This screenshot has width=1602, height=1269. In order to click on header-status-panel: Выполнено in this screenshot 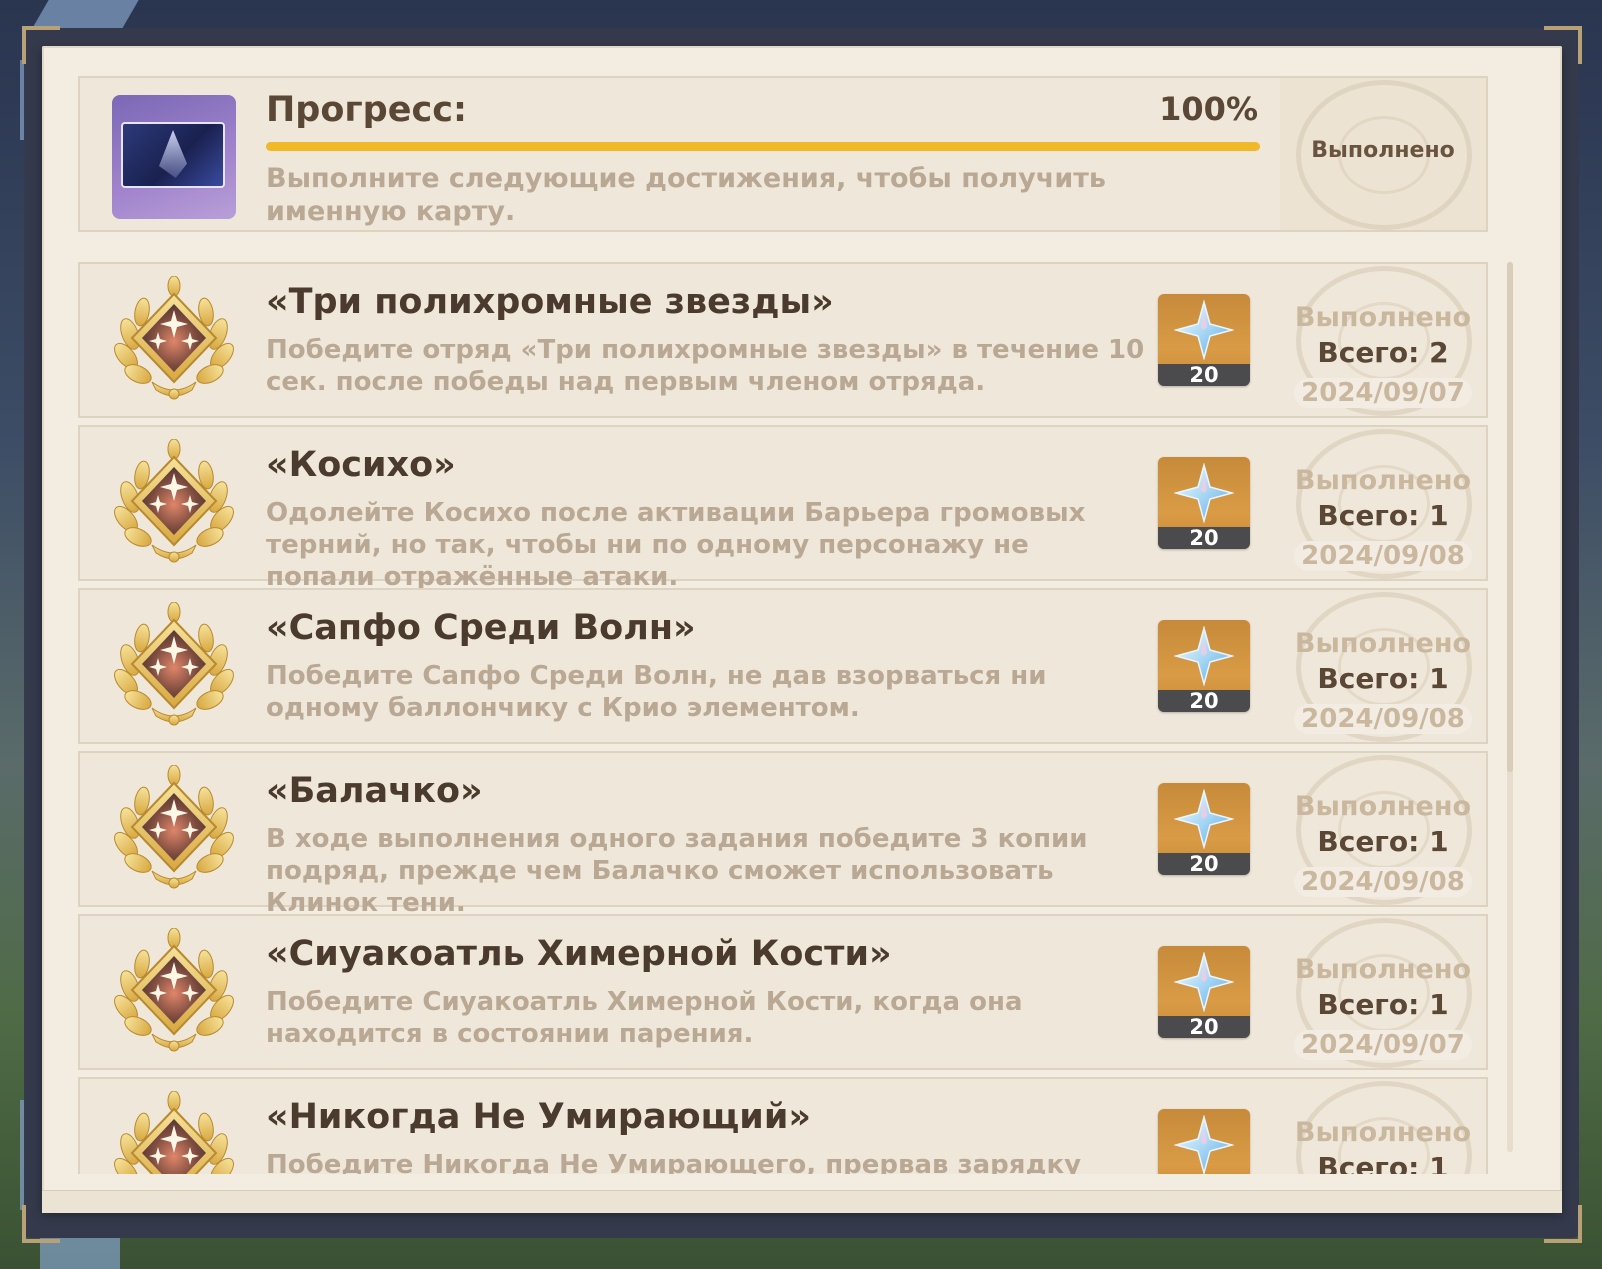, I will do `click(1383, 154)`.